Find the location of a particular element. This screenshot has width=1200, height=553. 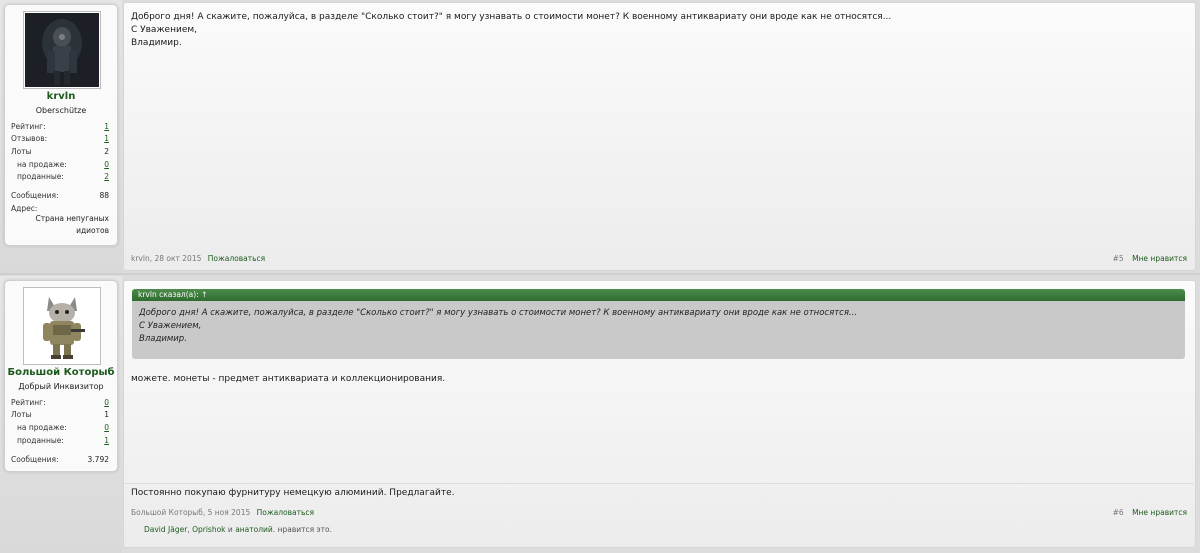

quote-header: krvln сказал(а): ↑ is located at coordinates (658, 295).